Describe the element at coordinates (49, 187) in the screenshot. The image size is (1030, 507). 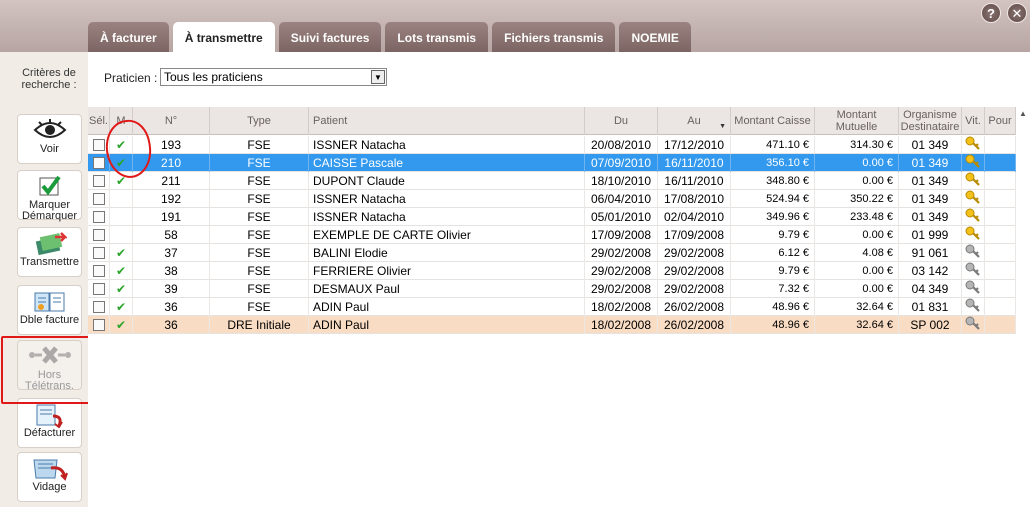
I see `checkmark-icon` at that location.